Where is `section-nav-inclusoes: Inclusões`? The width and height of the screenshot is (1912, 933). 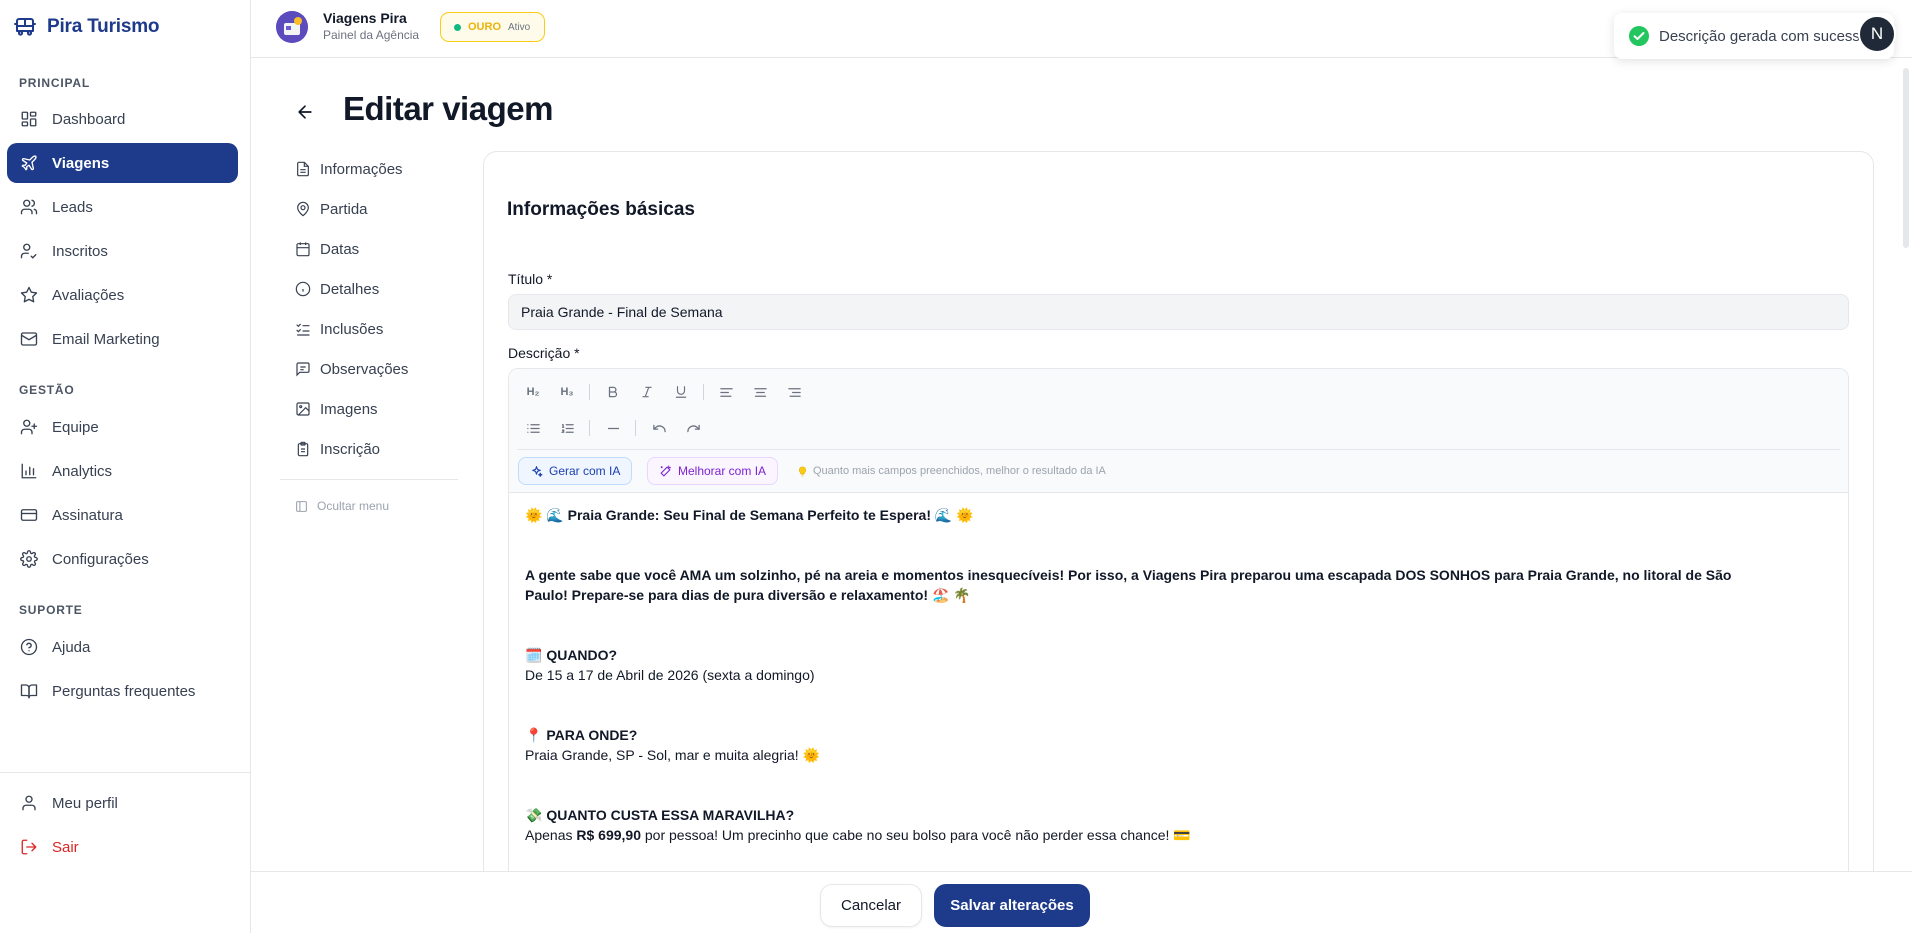 section-nav-inclusoes: Inclusões is located at coordinates (339, 329).